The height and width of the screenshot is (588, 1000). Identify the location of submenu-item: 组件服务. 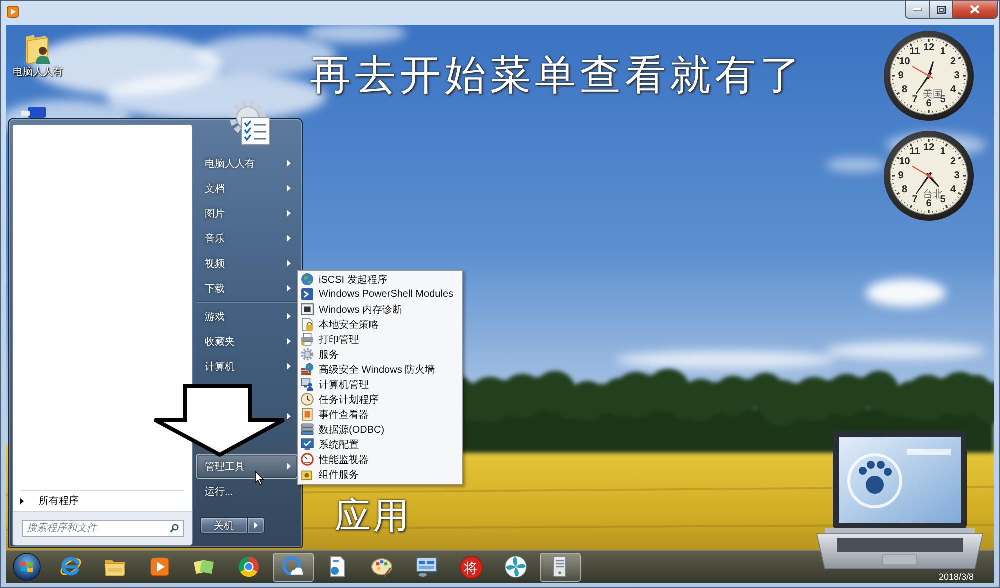
(380, 474).